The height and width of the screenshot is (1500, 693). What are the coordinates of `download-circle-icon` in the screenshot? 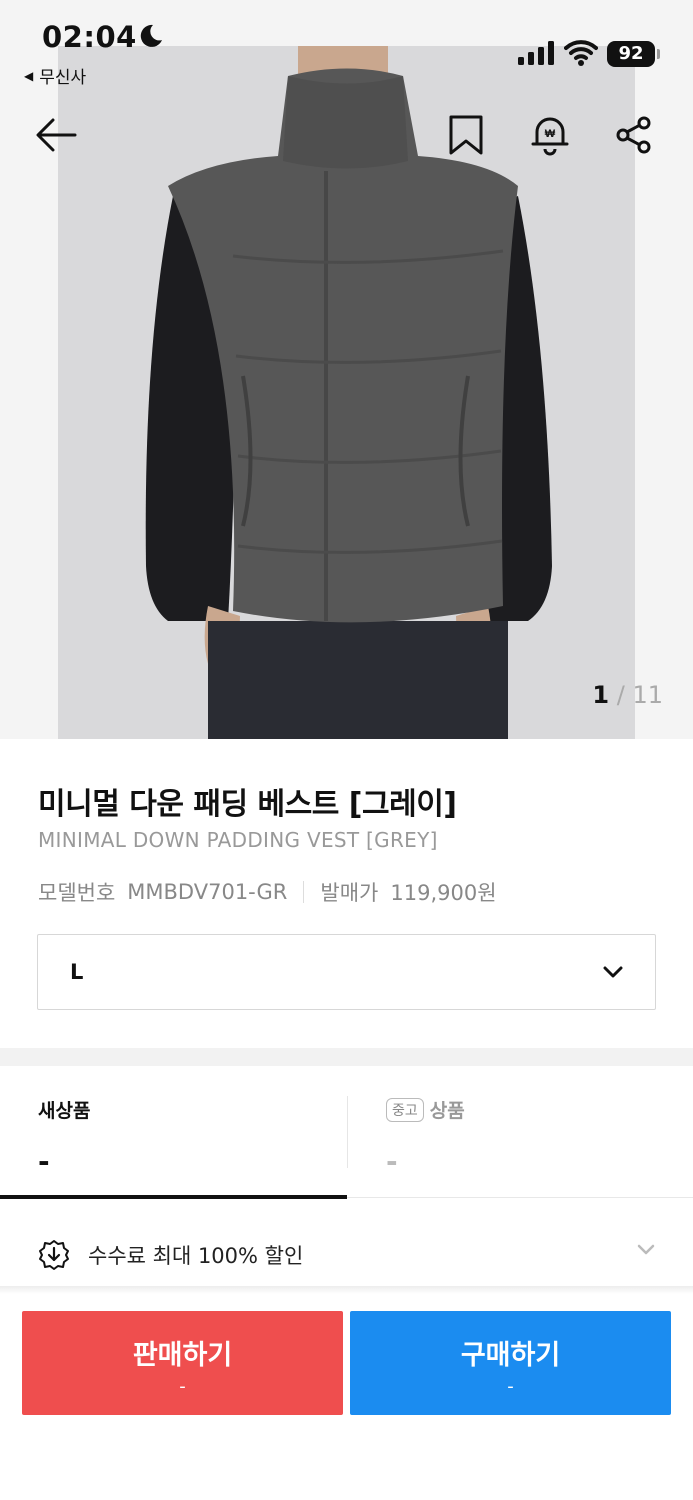 It's located at (54, 1255).